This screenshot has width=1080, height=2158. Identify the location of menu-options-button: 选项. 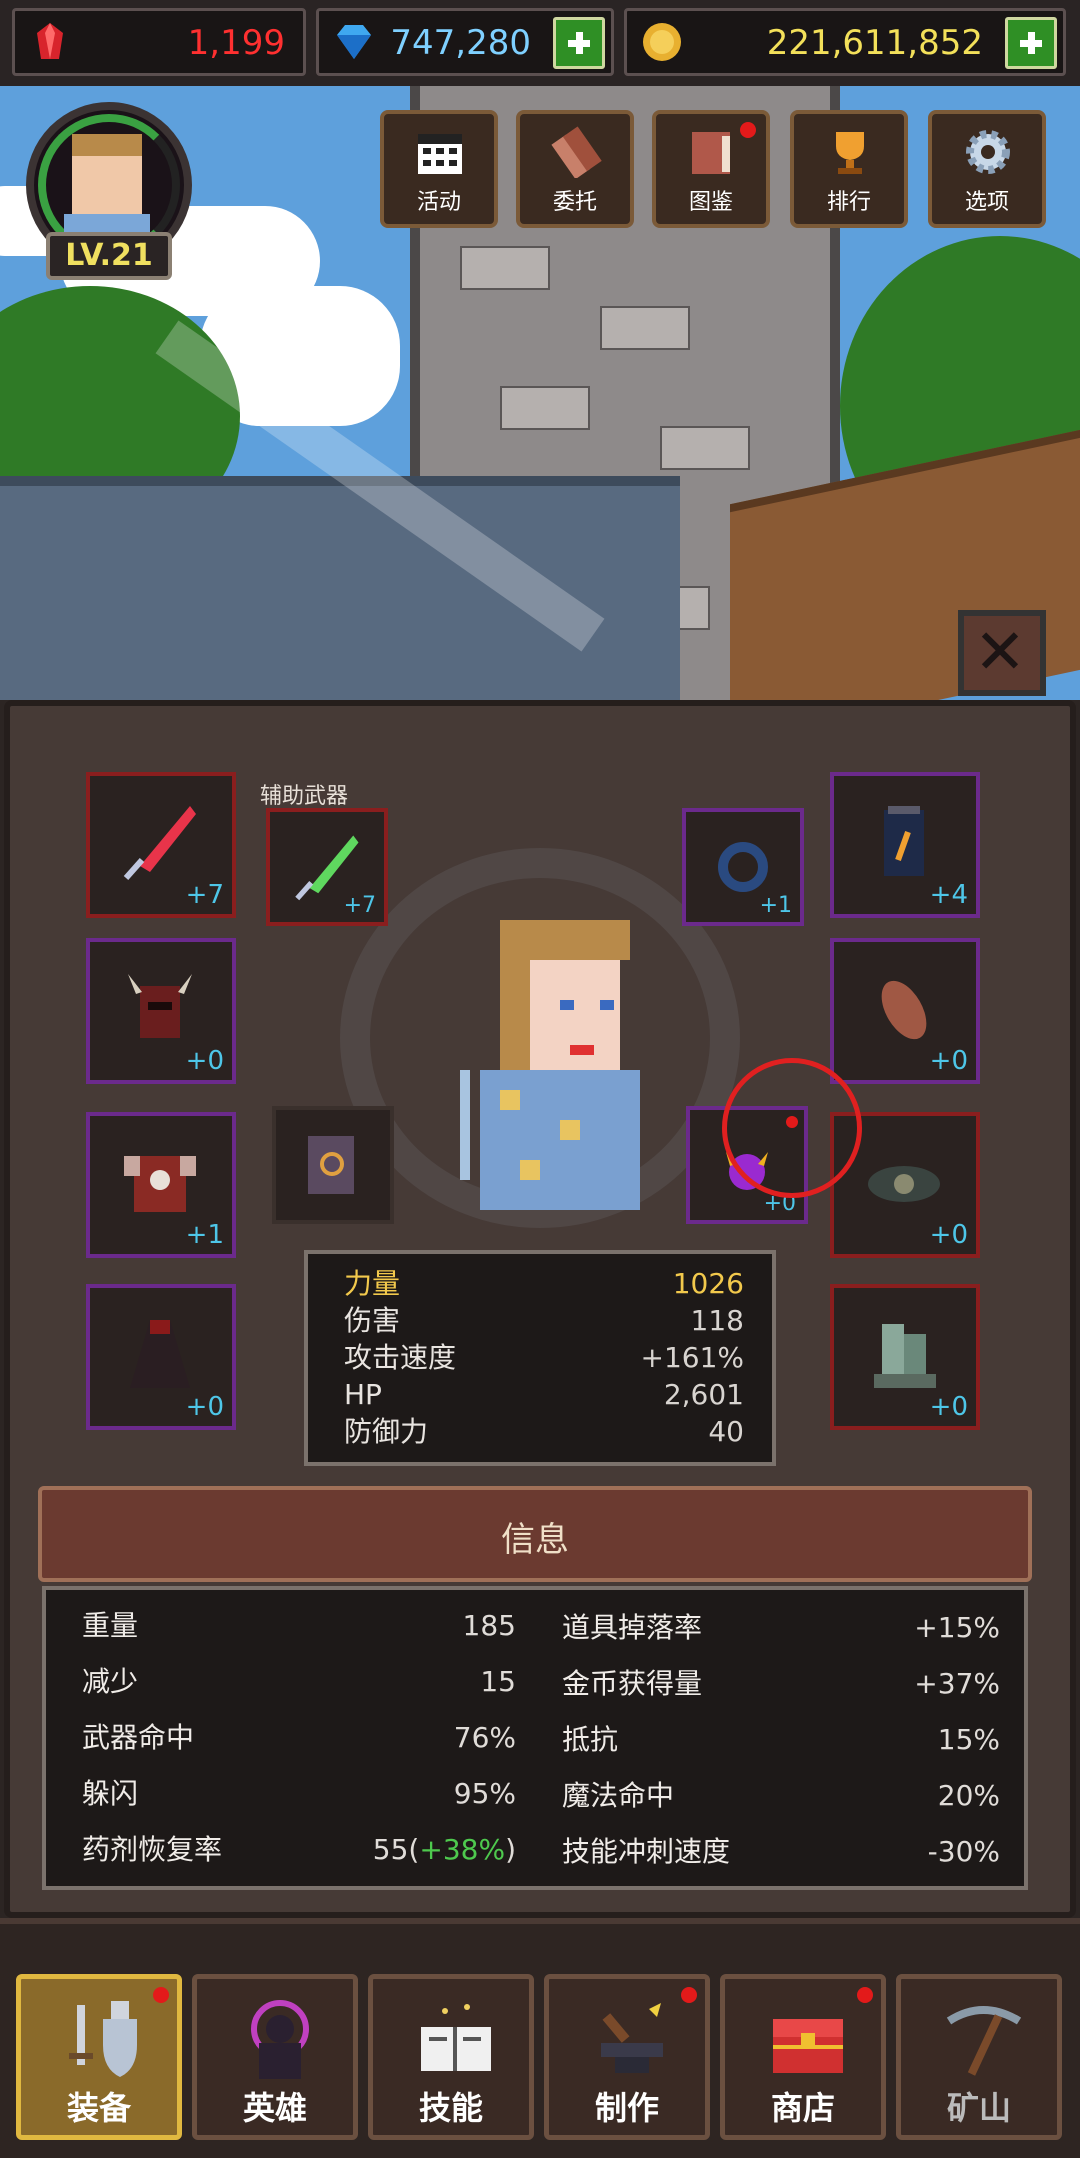
(987, 169).